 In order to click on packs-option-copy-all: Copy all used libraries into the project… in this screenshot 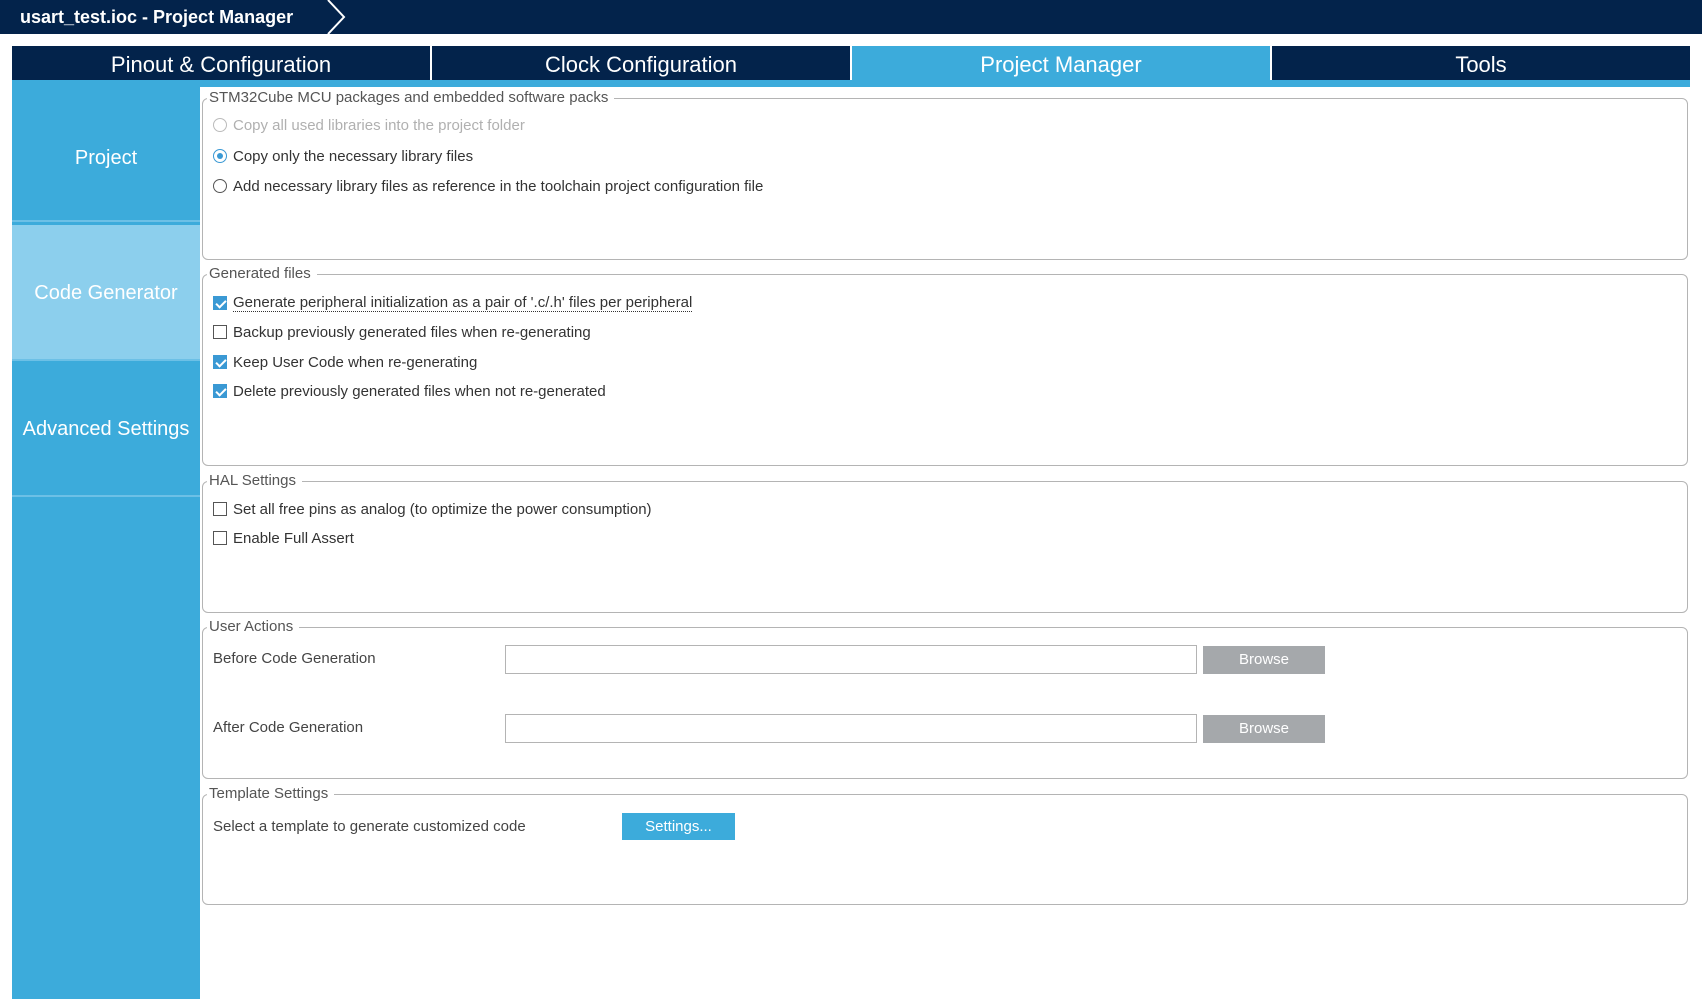, I will do `click(369, 125)`.